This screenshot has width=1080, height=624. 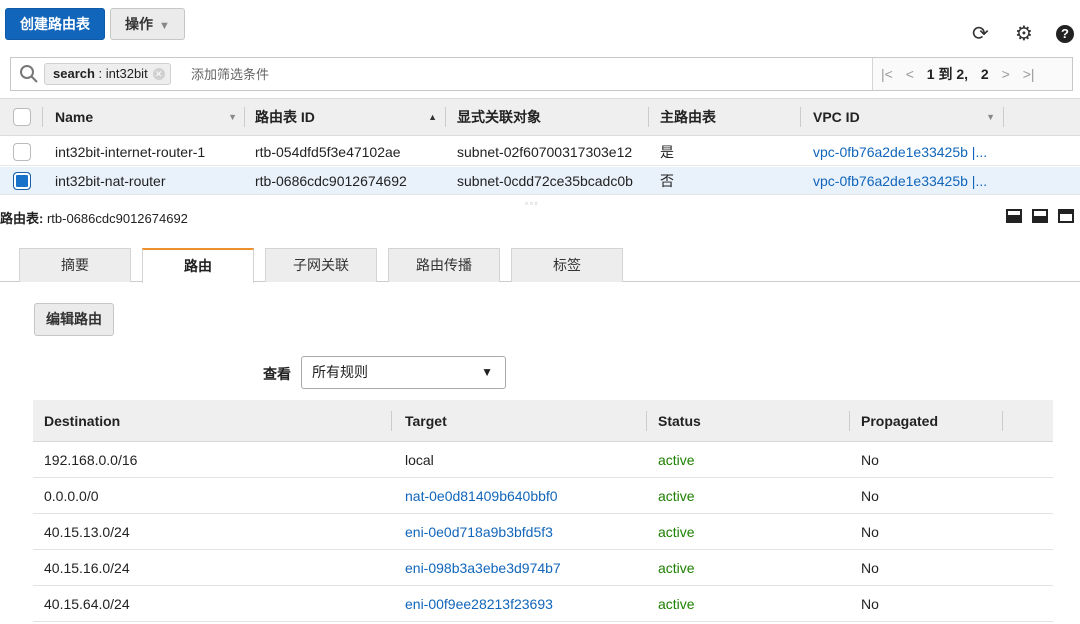 I want to click on page-total: 2, so click(x=984, y=74).